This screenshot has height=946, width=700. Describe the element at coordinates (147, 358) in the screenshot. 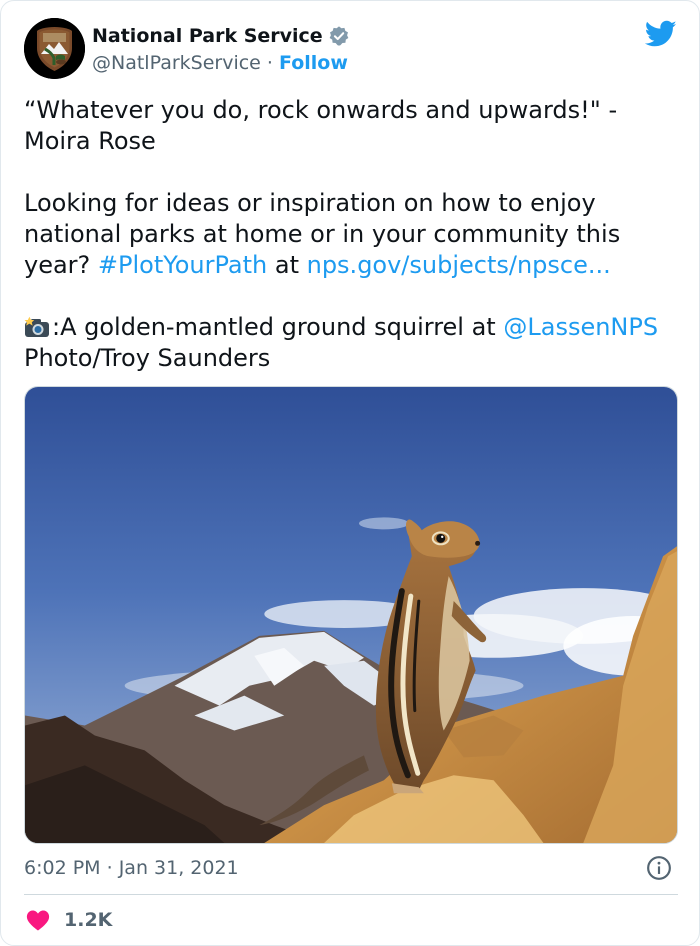

I see `tweet-text-segment: Photo/Troy Saunders` at that location.